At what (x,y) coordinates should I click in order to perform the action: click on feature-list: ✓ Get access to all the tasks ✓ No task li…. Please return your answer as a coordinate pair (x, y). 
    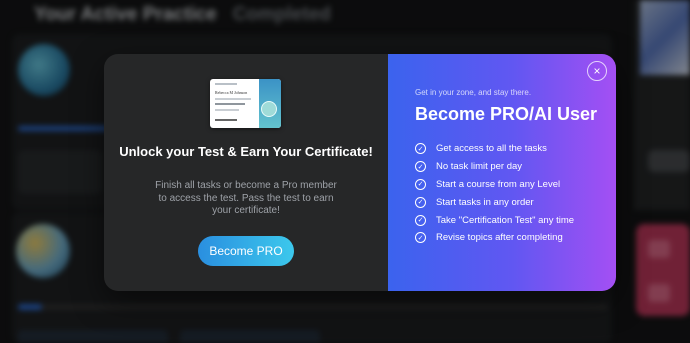
    Looking at the image, I should click on (494, 193).